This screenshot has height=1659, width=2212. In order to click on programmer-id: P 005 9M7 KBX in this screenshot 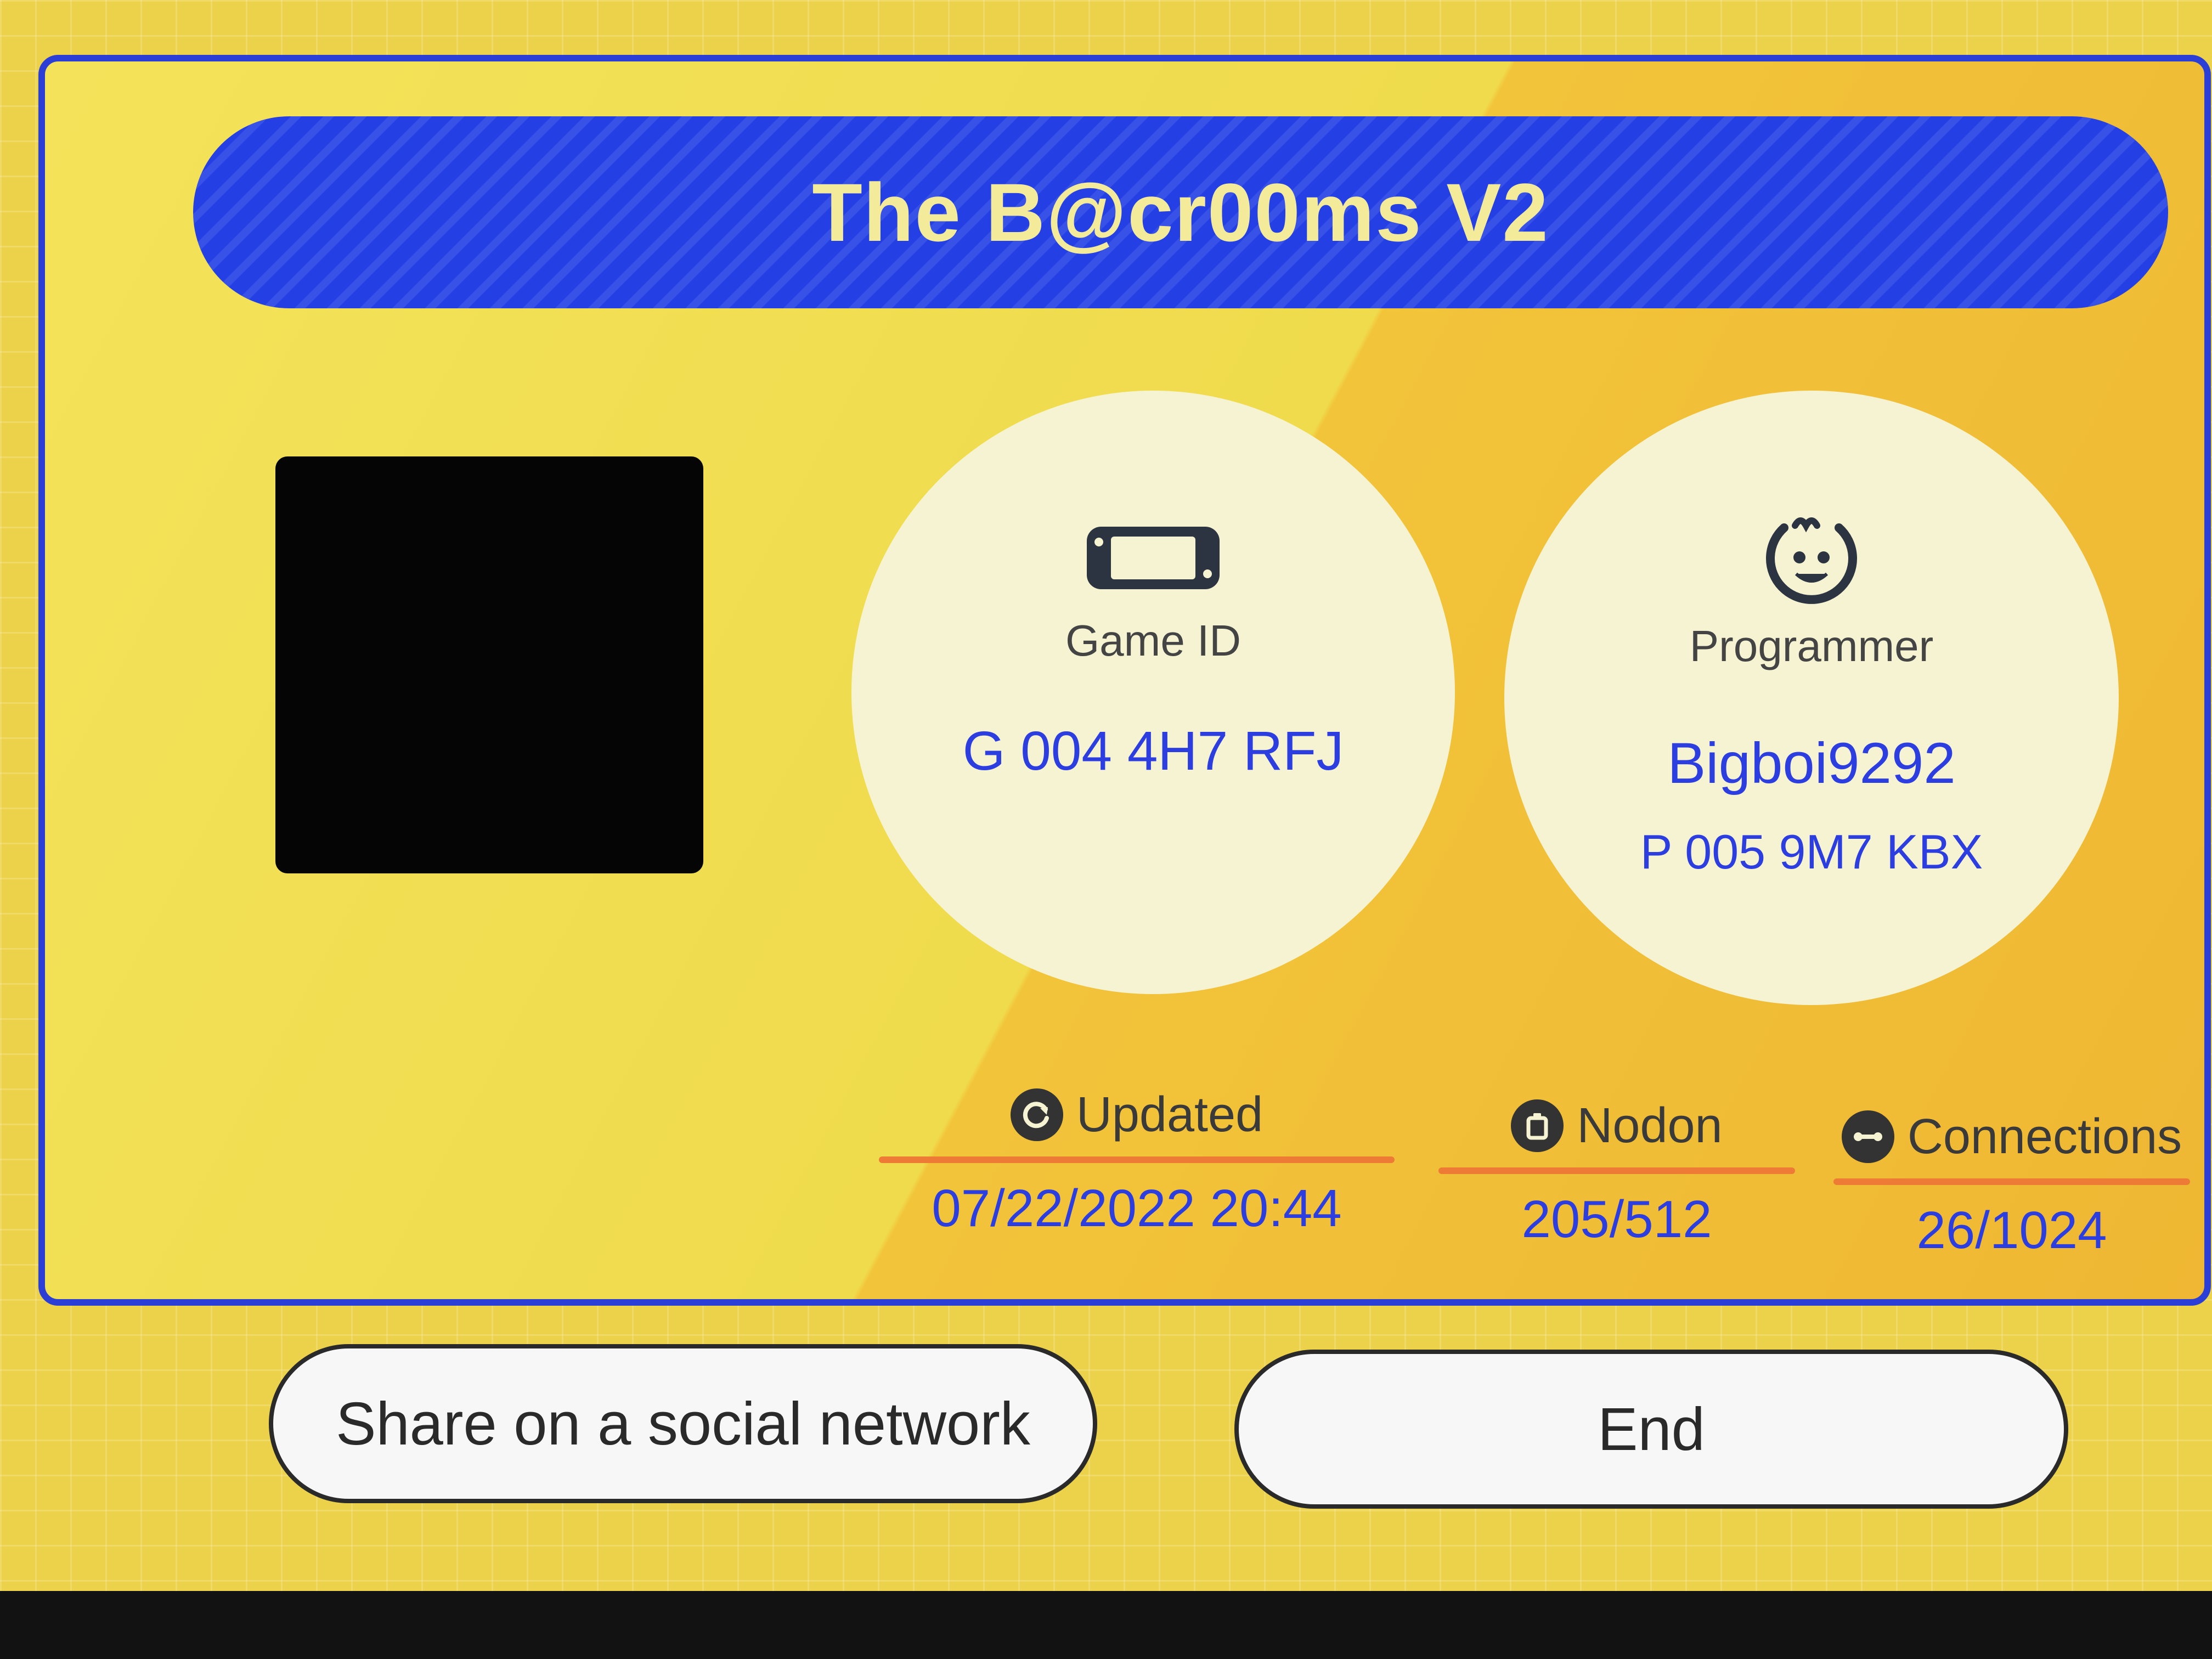, I will do `click(1812, 852)`.